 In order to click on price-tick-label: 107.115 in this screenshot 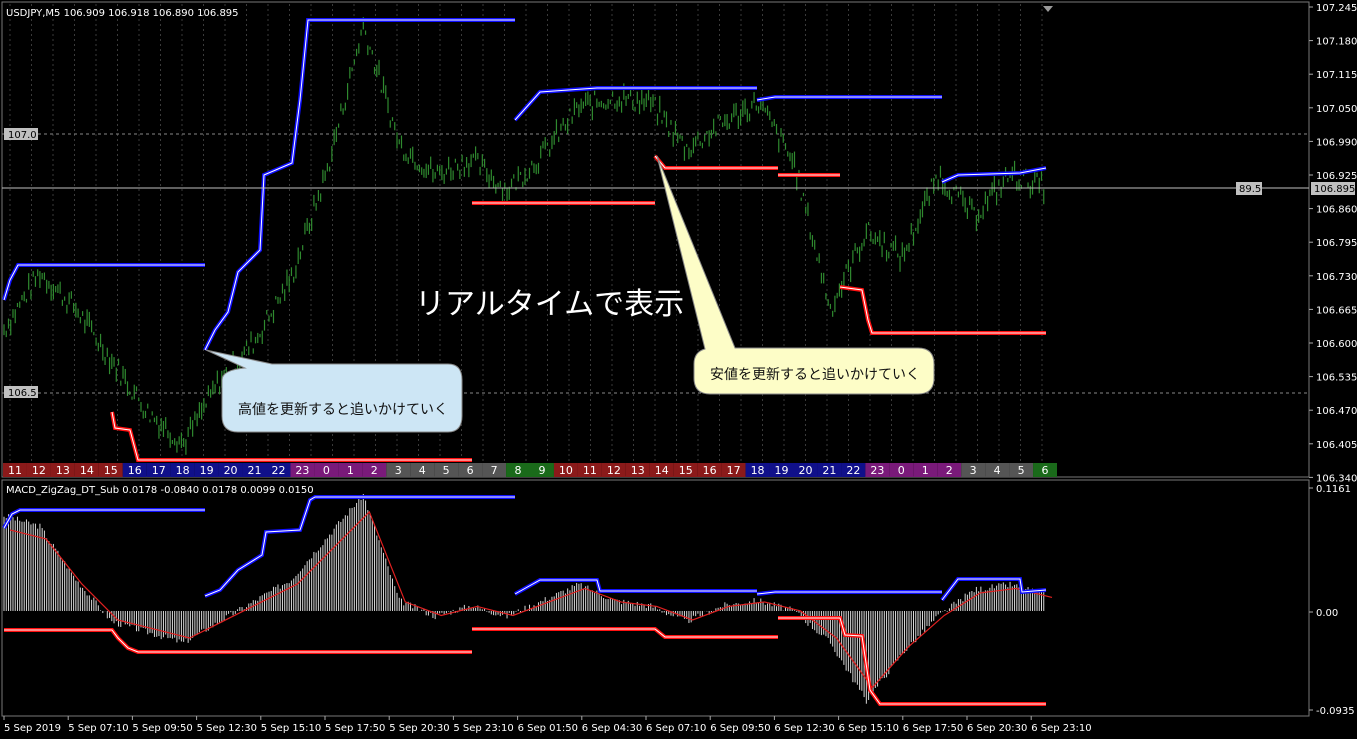, I will do `click(1336, 75)`.